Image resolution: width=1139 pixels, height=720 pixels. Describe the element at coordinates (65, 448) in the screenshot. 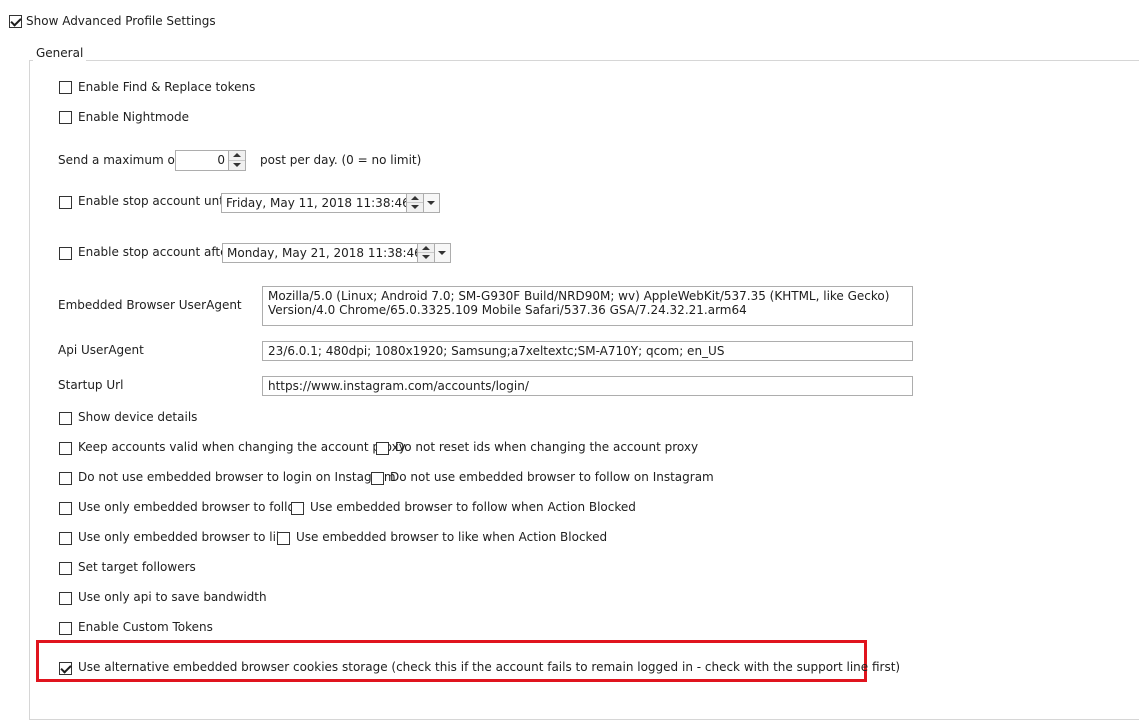

I see `keep-valid-checkbox` at that location.